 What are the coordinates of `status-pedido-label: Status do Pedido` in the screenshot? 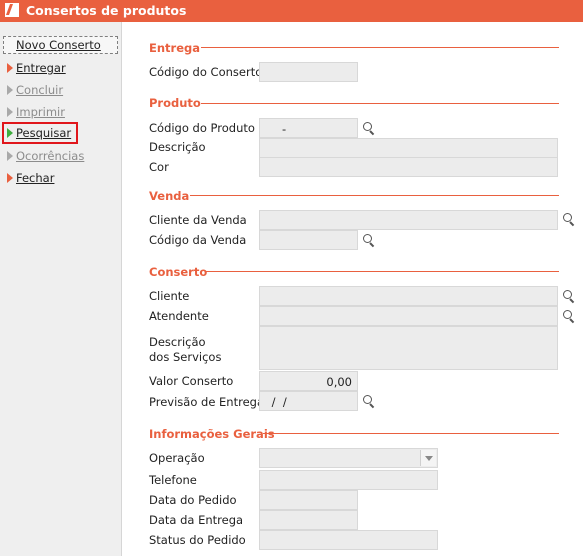 It's located at (197, 540).